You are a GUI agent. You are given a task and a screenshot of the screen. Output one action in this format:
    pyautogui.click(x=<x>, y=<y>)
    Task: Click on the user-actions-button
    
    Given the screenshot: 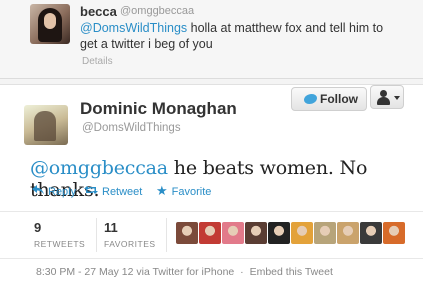 What is the action you would take?
    pyautogui.click(x=387, y=97)
    